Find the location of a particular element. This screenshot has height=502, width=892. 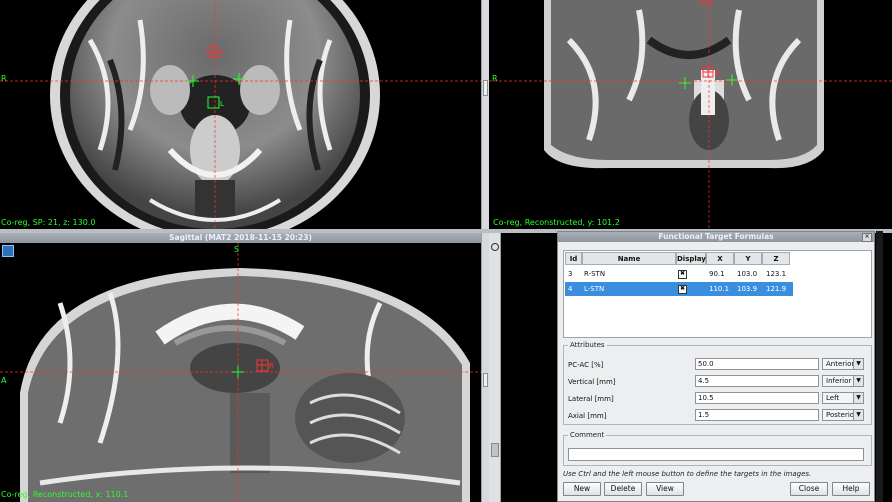

col-header-id: Id is located at coordinates (573, 258).